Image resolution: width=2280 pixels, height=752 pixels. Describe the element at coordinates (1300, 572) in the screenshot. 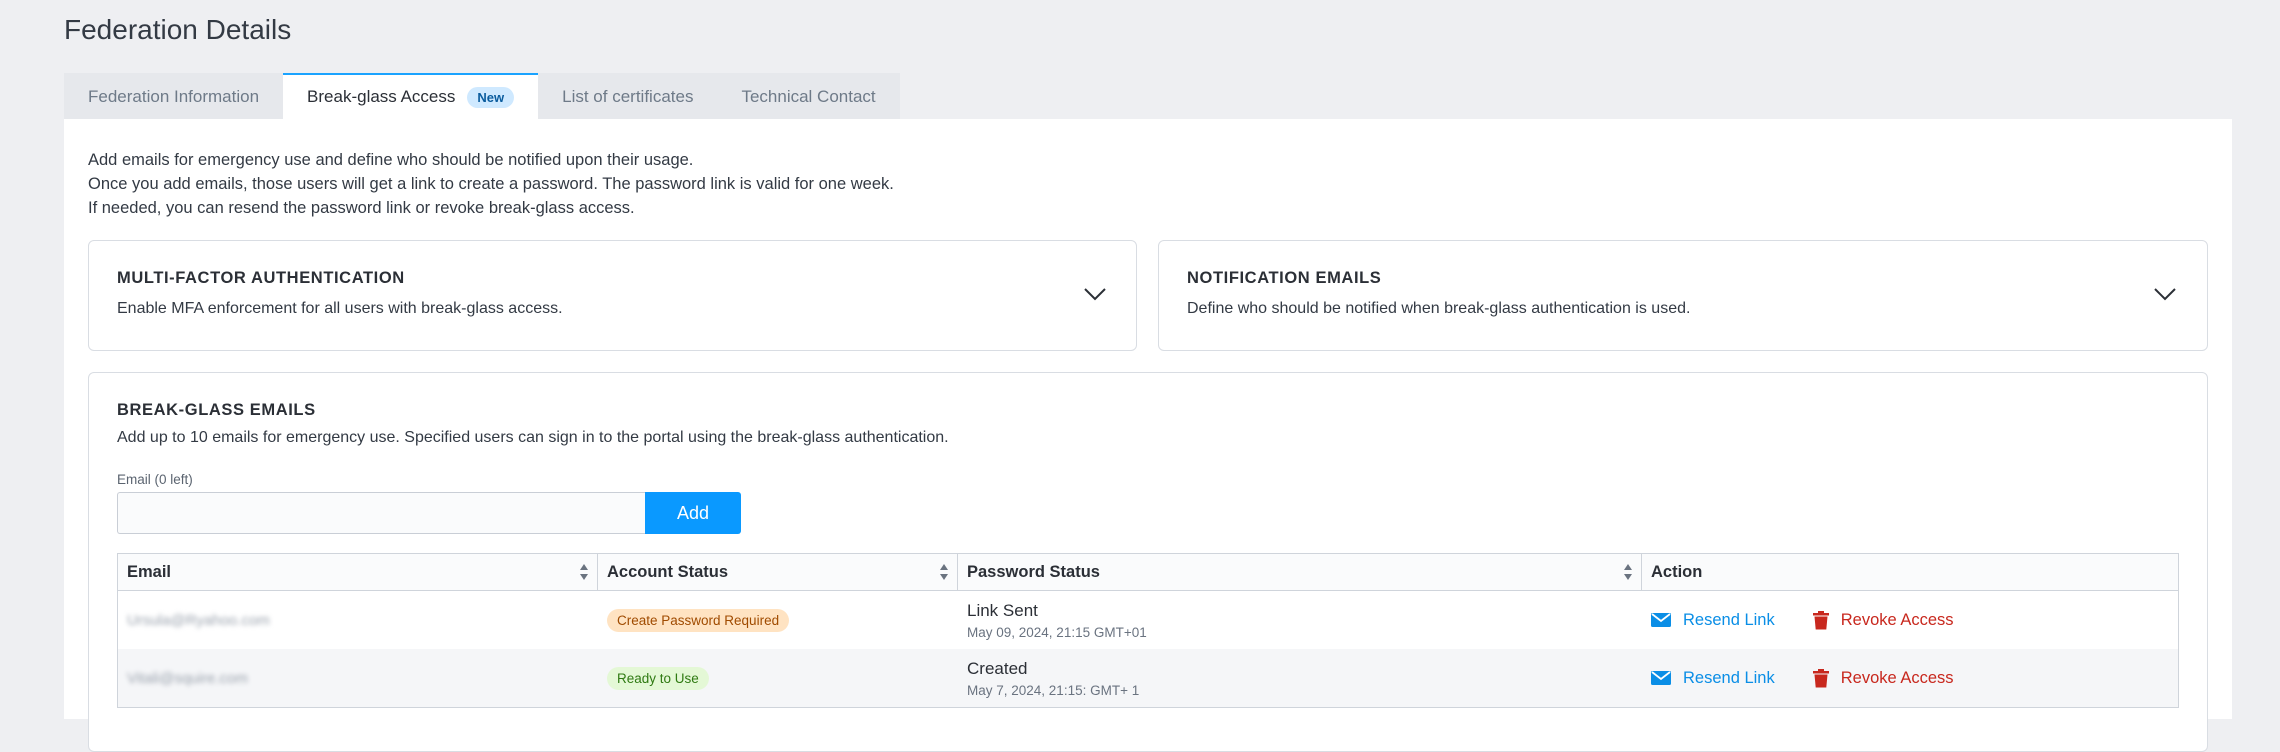

I see `column-header-password-status: Password Status` at that location.